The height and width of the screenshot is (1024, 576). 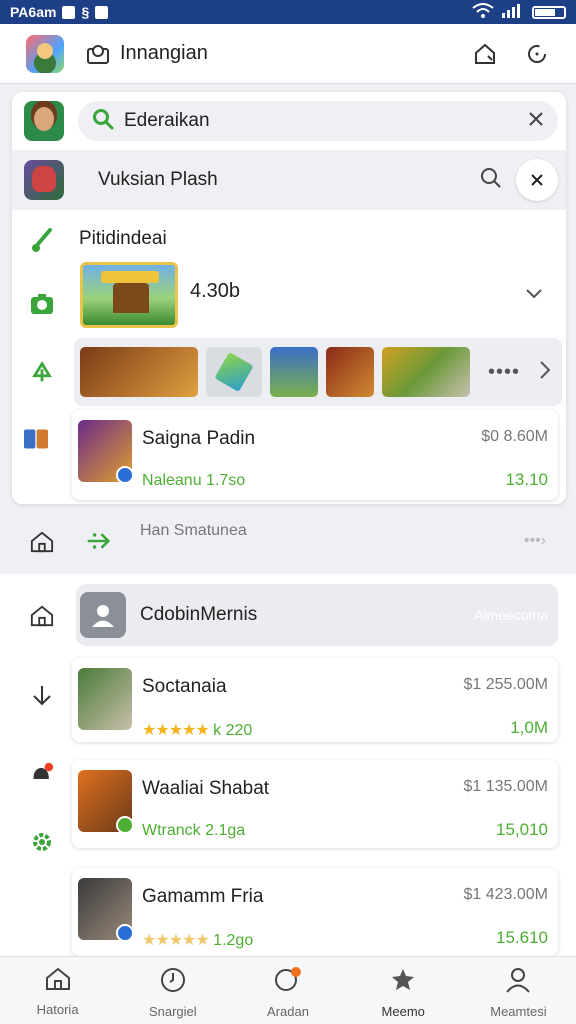 I want to click on game-subtitle: ★★★★★ k 220, so click(x=197, y=730).